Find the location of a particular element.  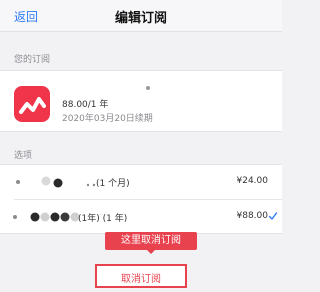

page-title: 编辑订阅 is located at coordinates (140, 18).